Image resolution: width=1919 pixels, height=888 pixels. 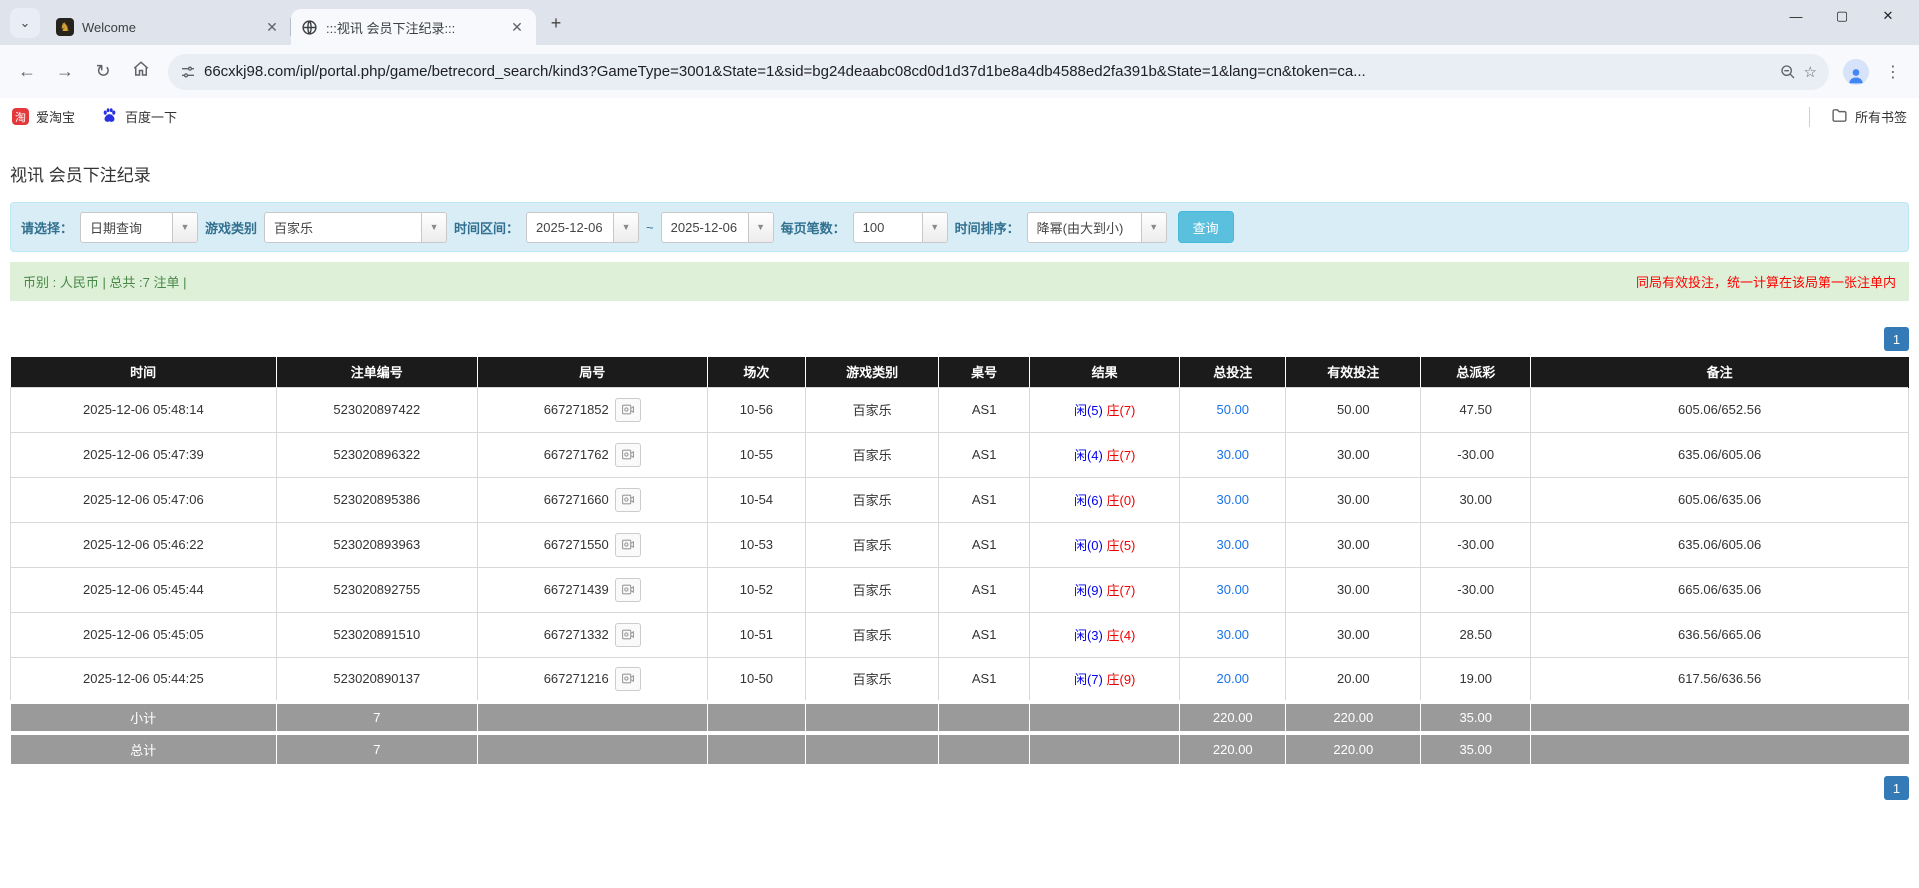 What do you see at coordinates (141, 72) in the screenshot?
I see `home-button` at bounding box center [141, 72].